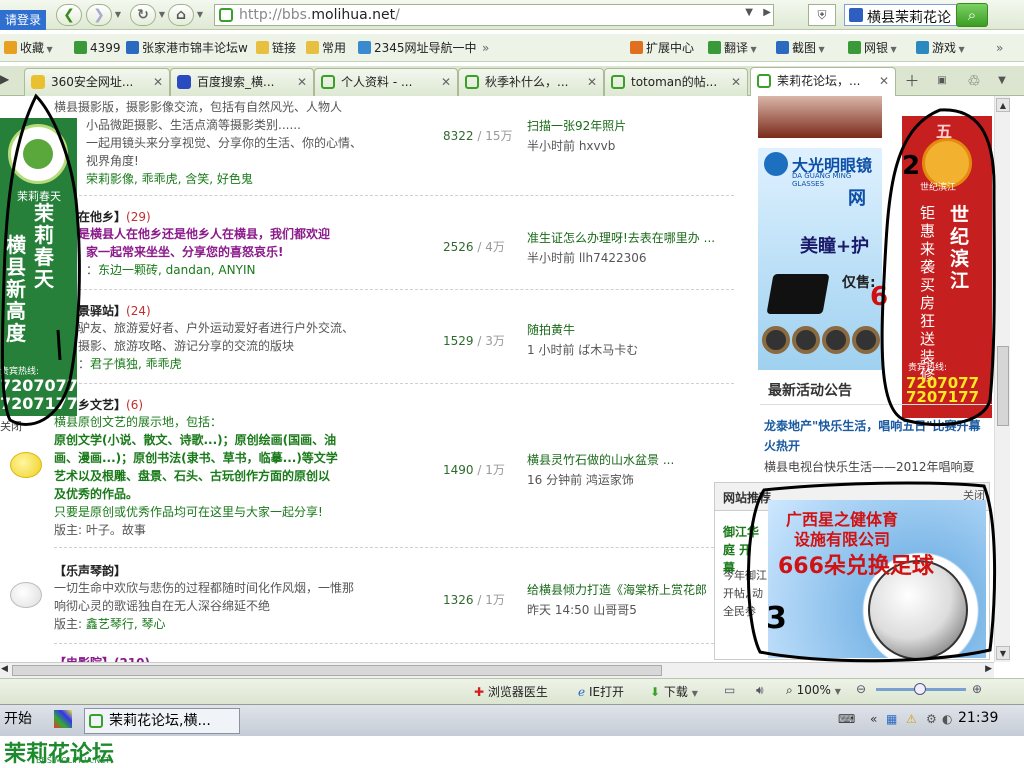  Describe the element at coordinates (760, 690) in the screenshot. I see `volume-icon: 🔊︎` at that location.